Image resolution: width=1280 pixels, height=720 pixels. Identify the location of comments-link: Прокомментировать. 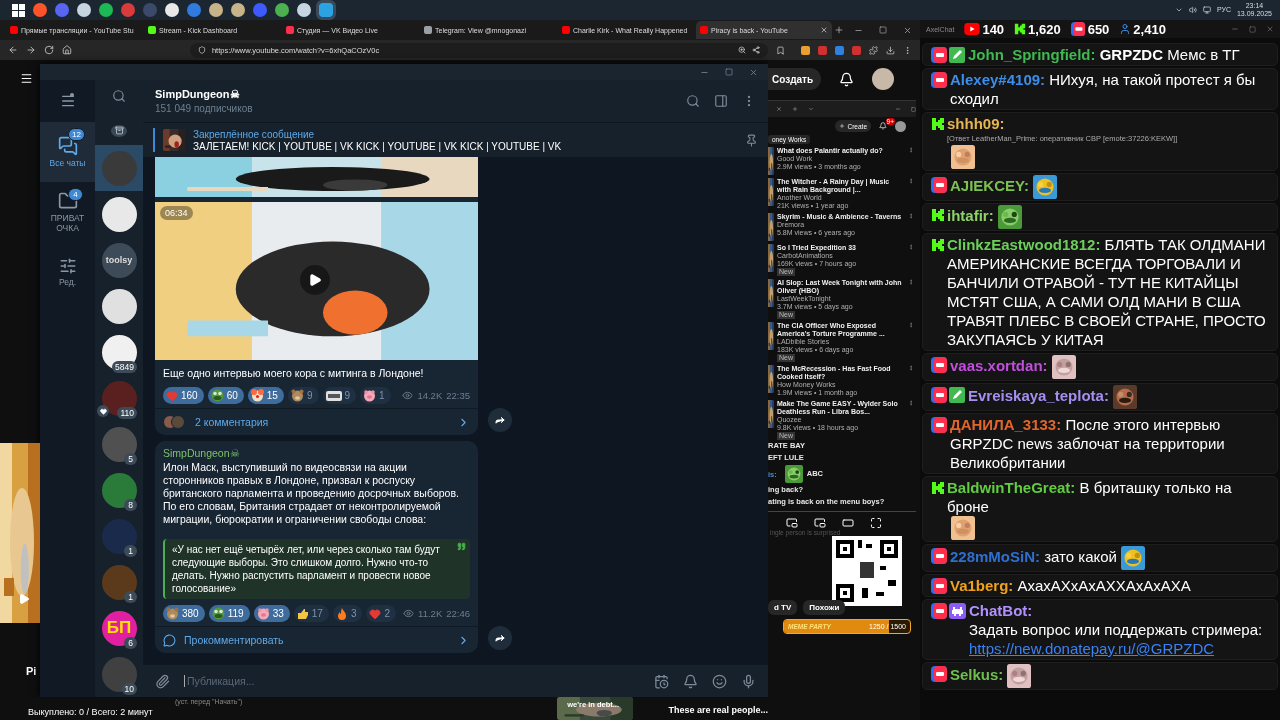
(316, 640).